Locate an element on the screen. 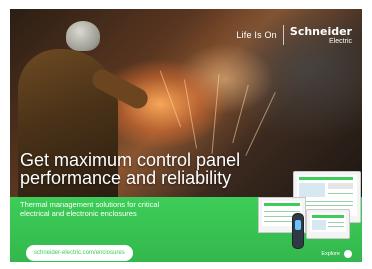 Image resolution: width=372 pixels, height=269 pixels. logo-sub: Electric is located at coordinates (340, 41).